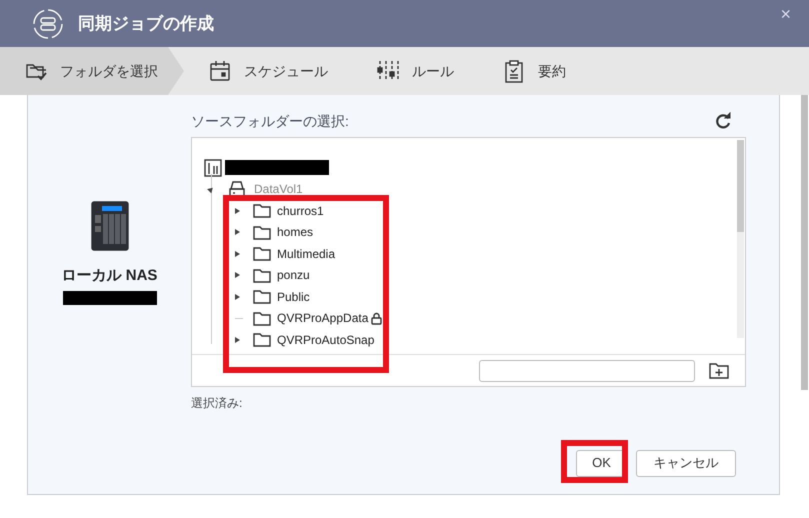  I want to click on tree-item: homes, so click(295, 232).